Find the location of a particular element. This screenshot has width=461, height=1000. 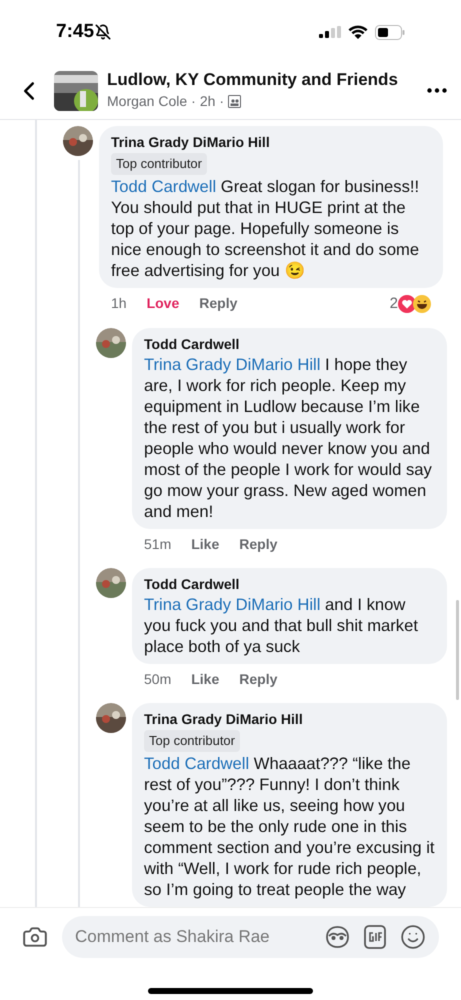

comment-time: 50m is located at coordinates (158, 679).